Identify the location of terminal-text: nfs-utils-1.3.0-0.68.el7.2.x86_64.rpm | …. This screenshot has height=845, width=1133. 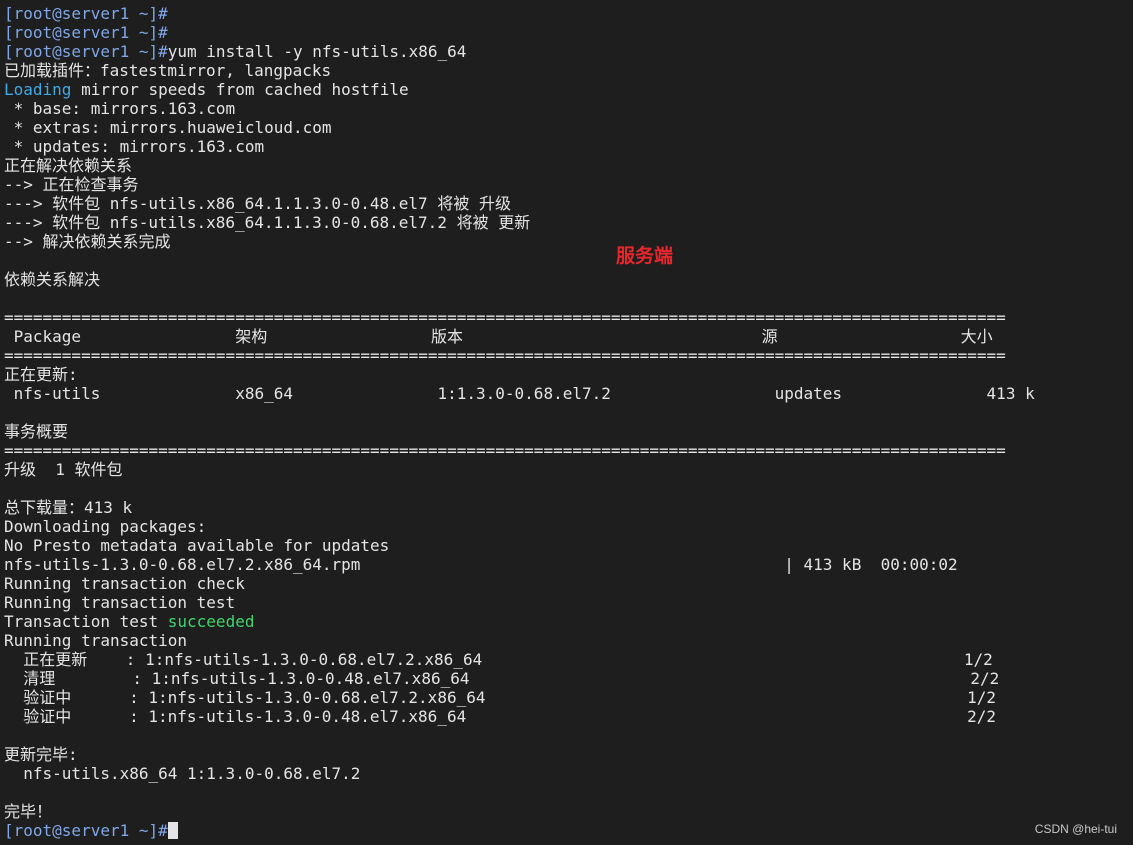
(481, 564).